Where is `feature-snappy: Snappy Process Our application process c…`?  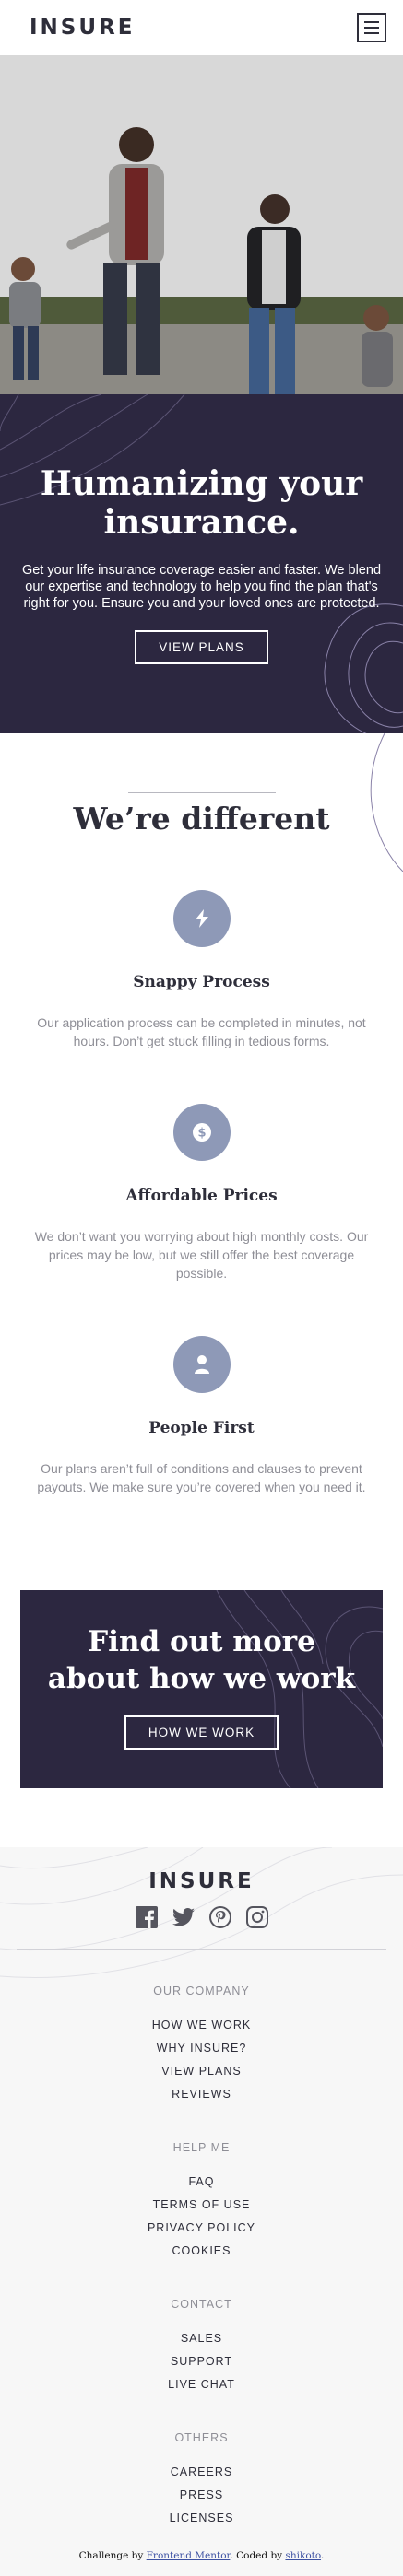
feature-snappy: Snappy Process Our application process c… is located at coordinates (201, 970).